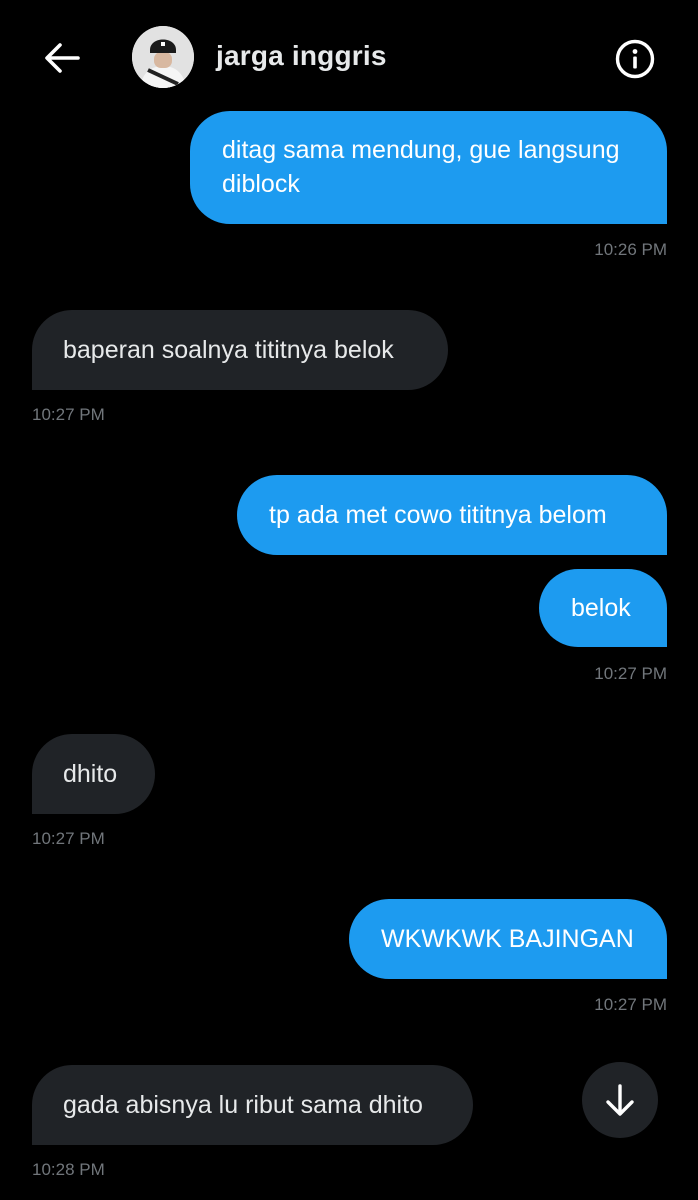 This screenshot has height=1200, width=698. I want to click on message-text: tp ada met cowo tititnya belom, so click(438, 515).